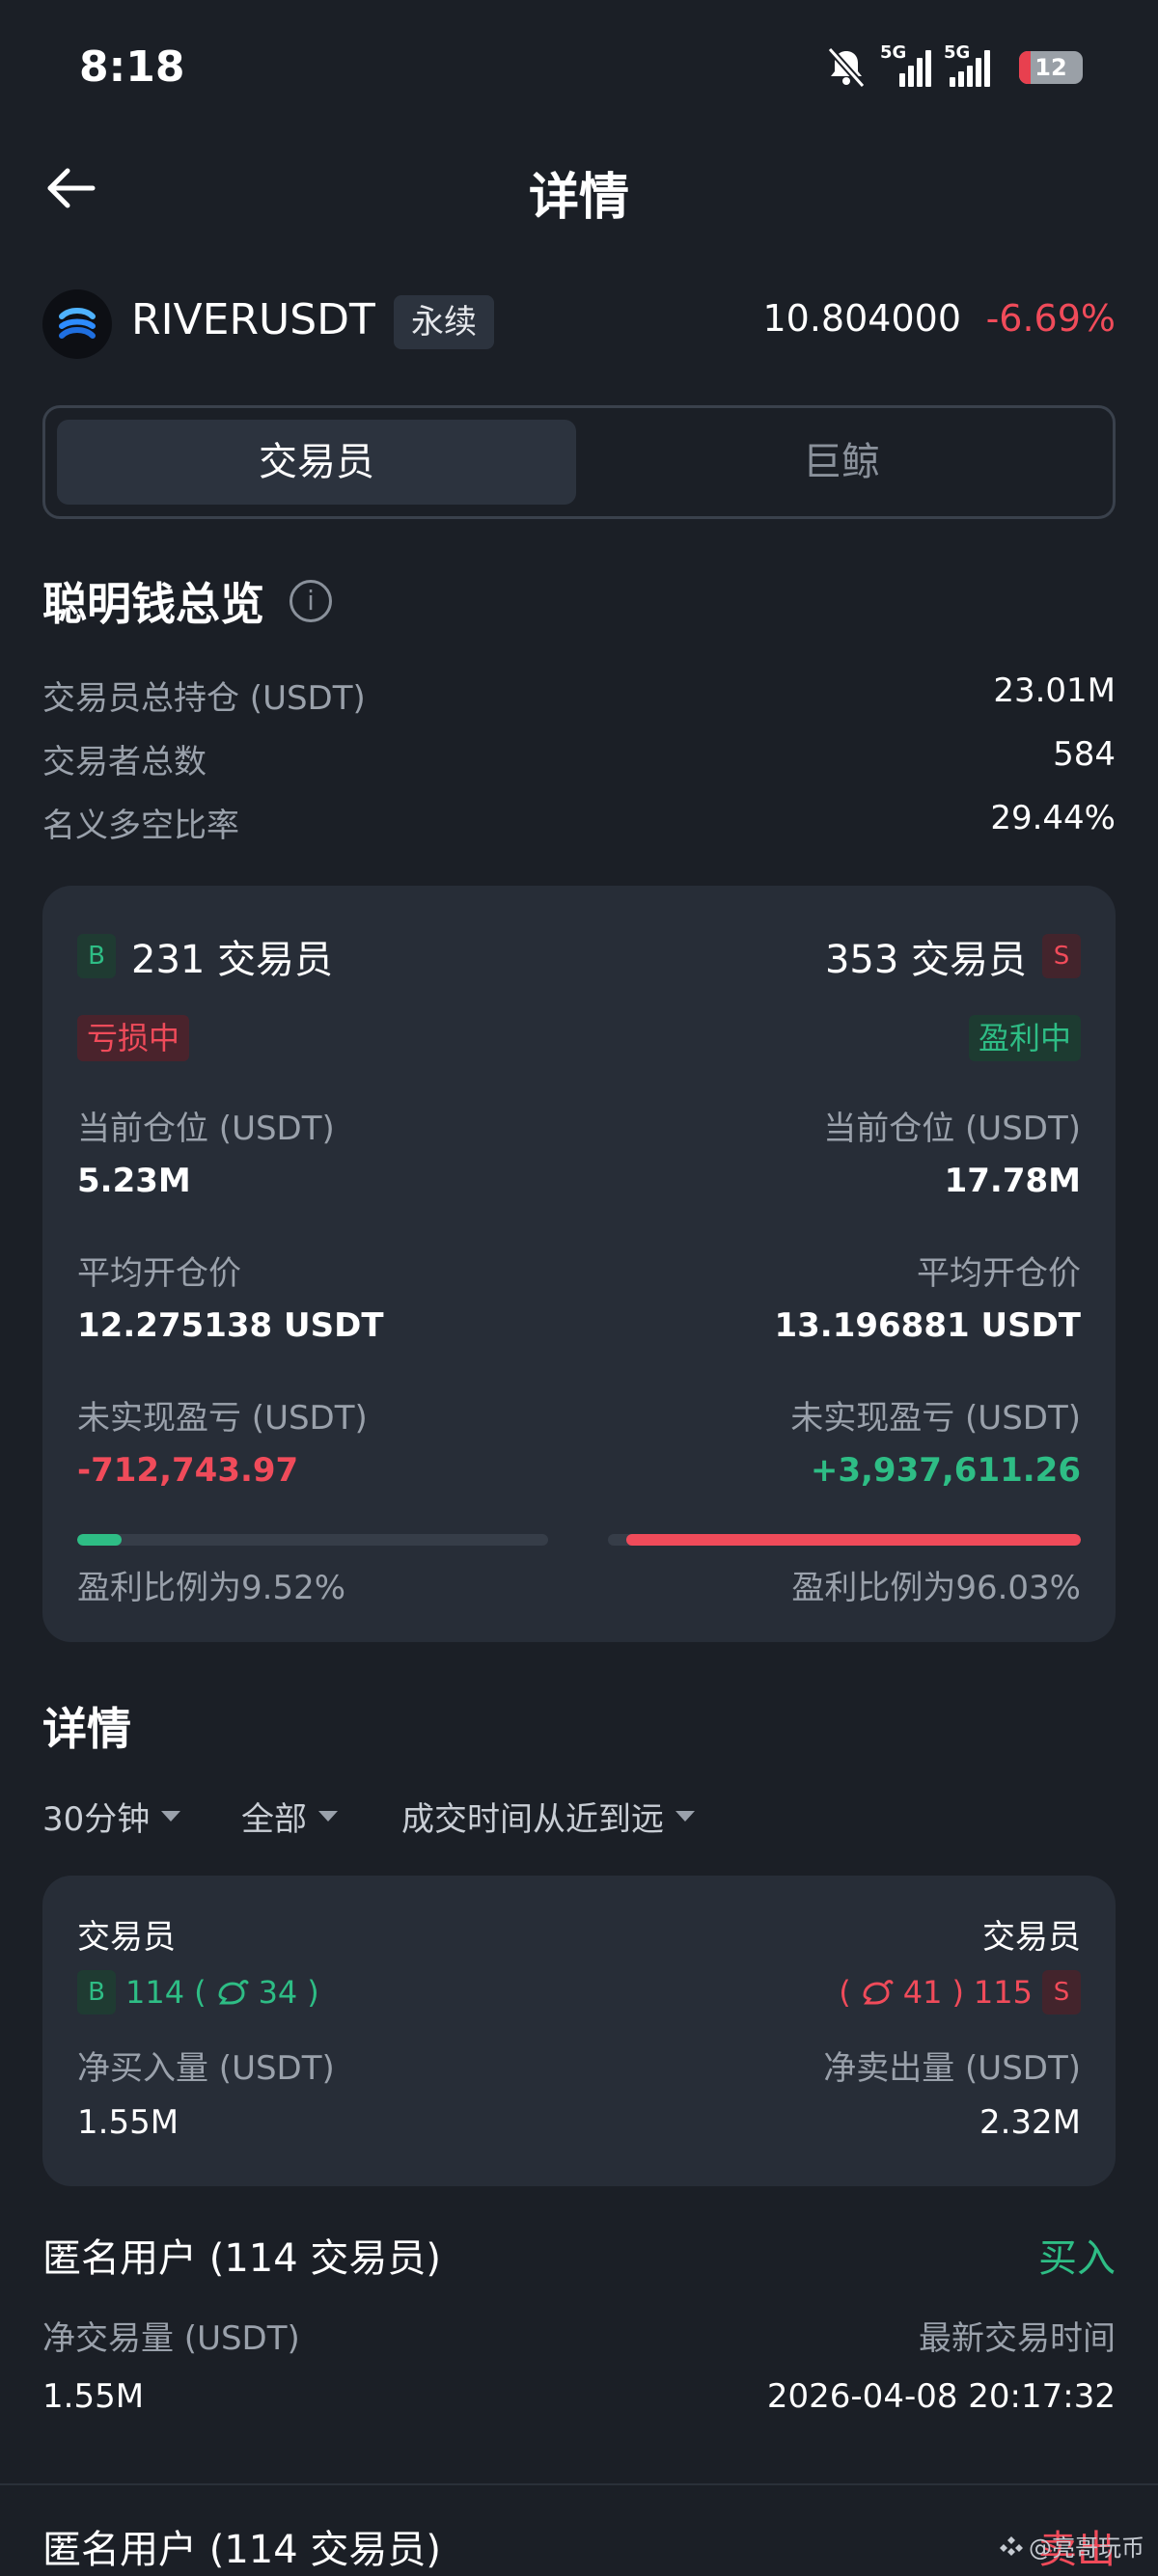  Describe the element at coordinates (906, 64) in the screenshot. I see `cellular-signal-1-icon: 5G` at that location.